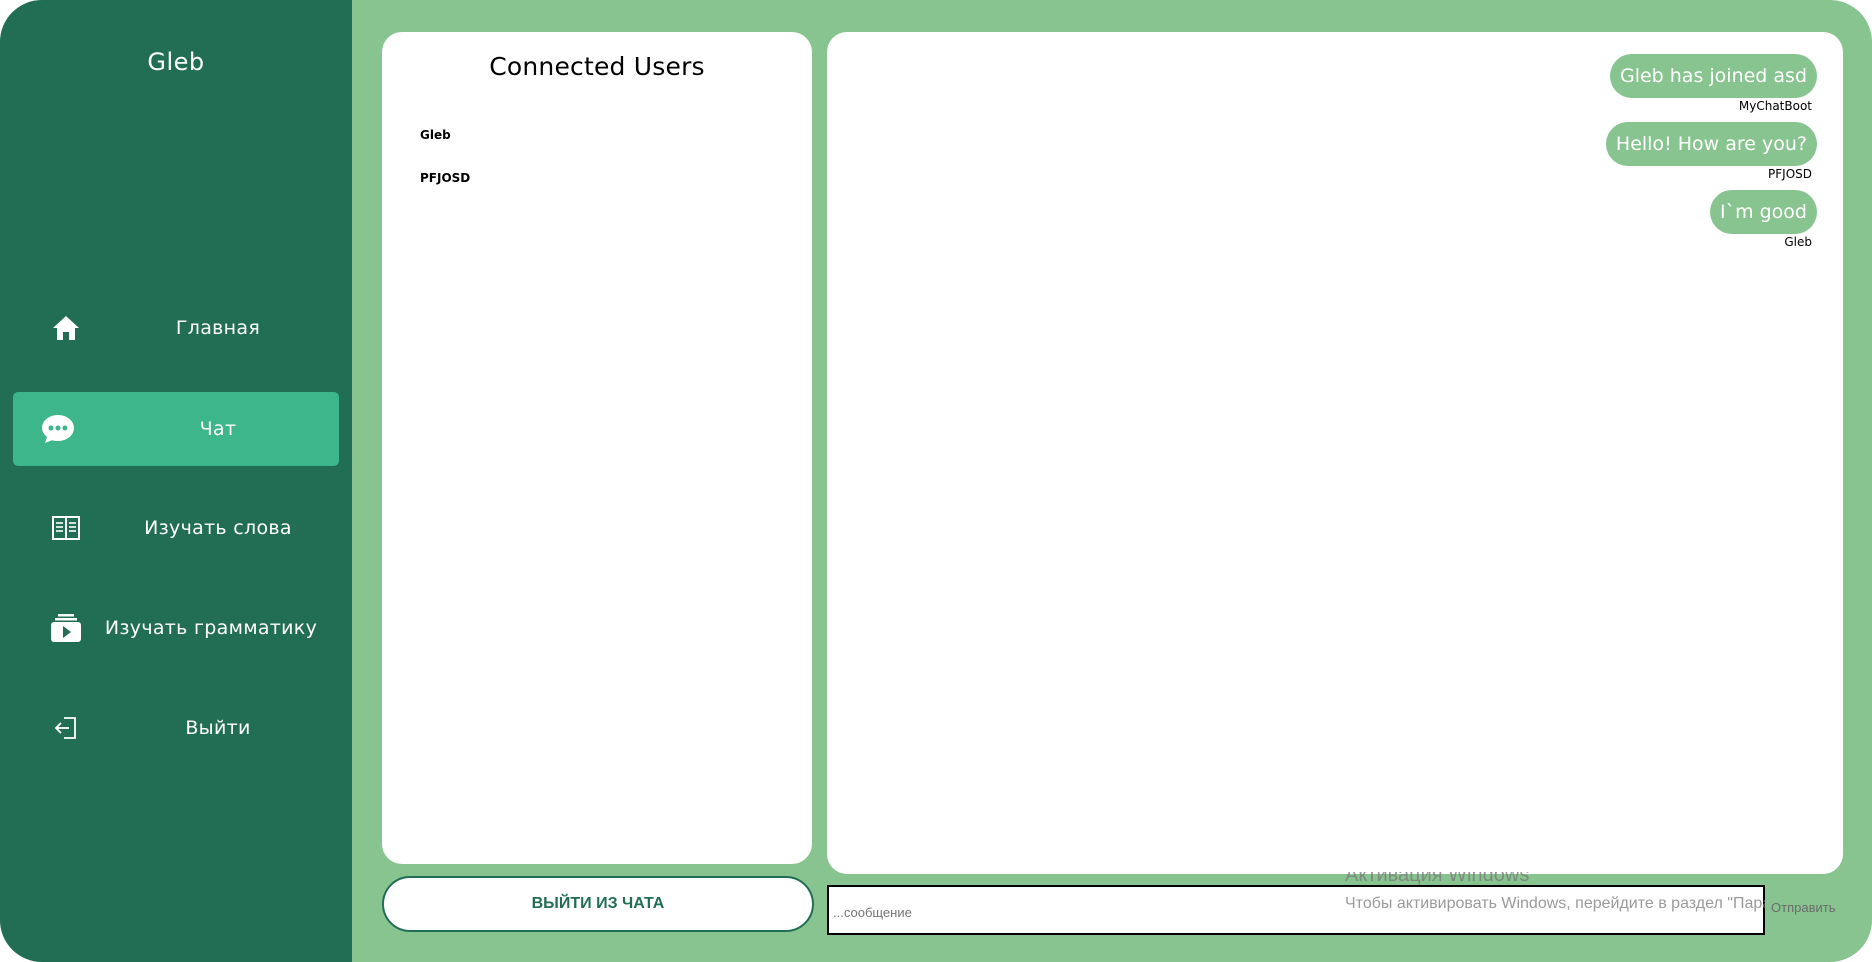  Describe the element at coordinates (66, 728) in the screenshot. I see `logout-icon` at that location.